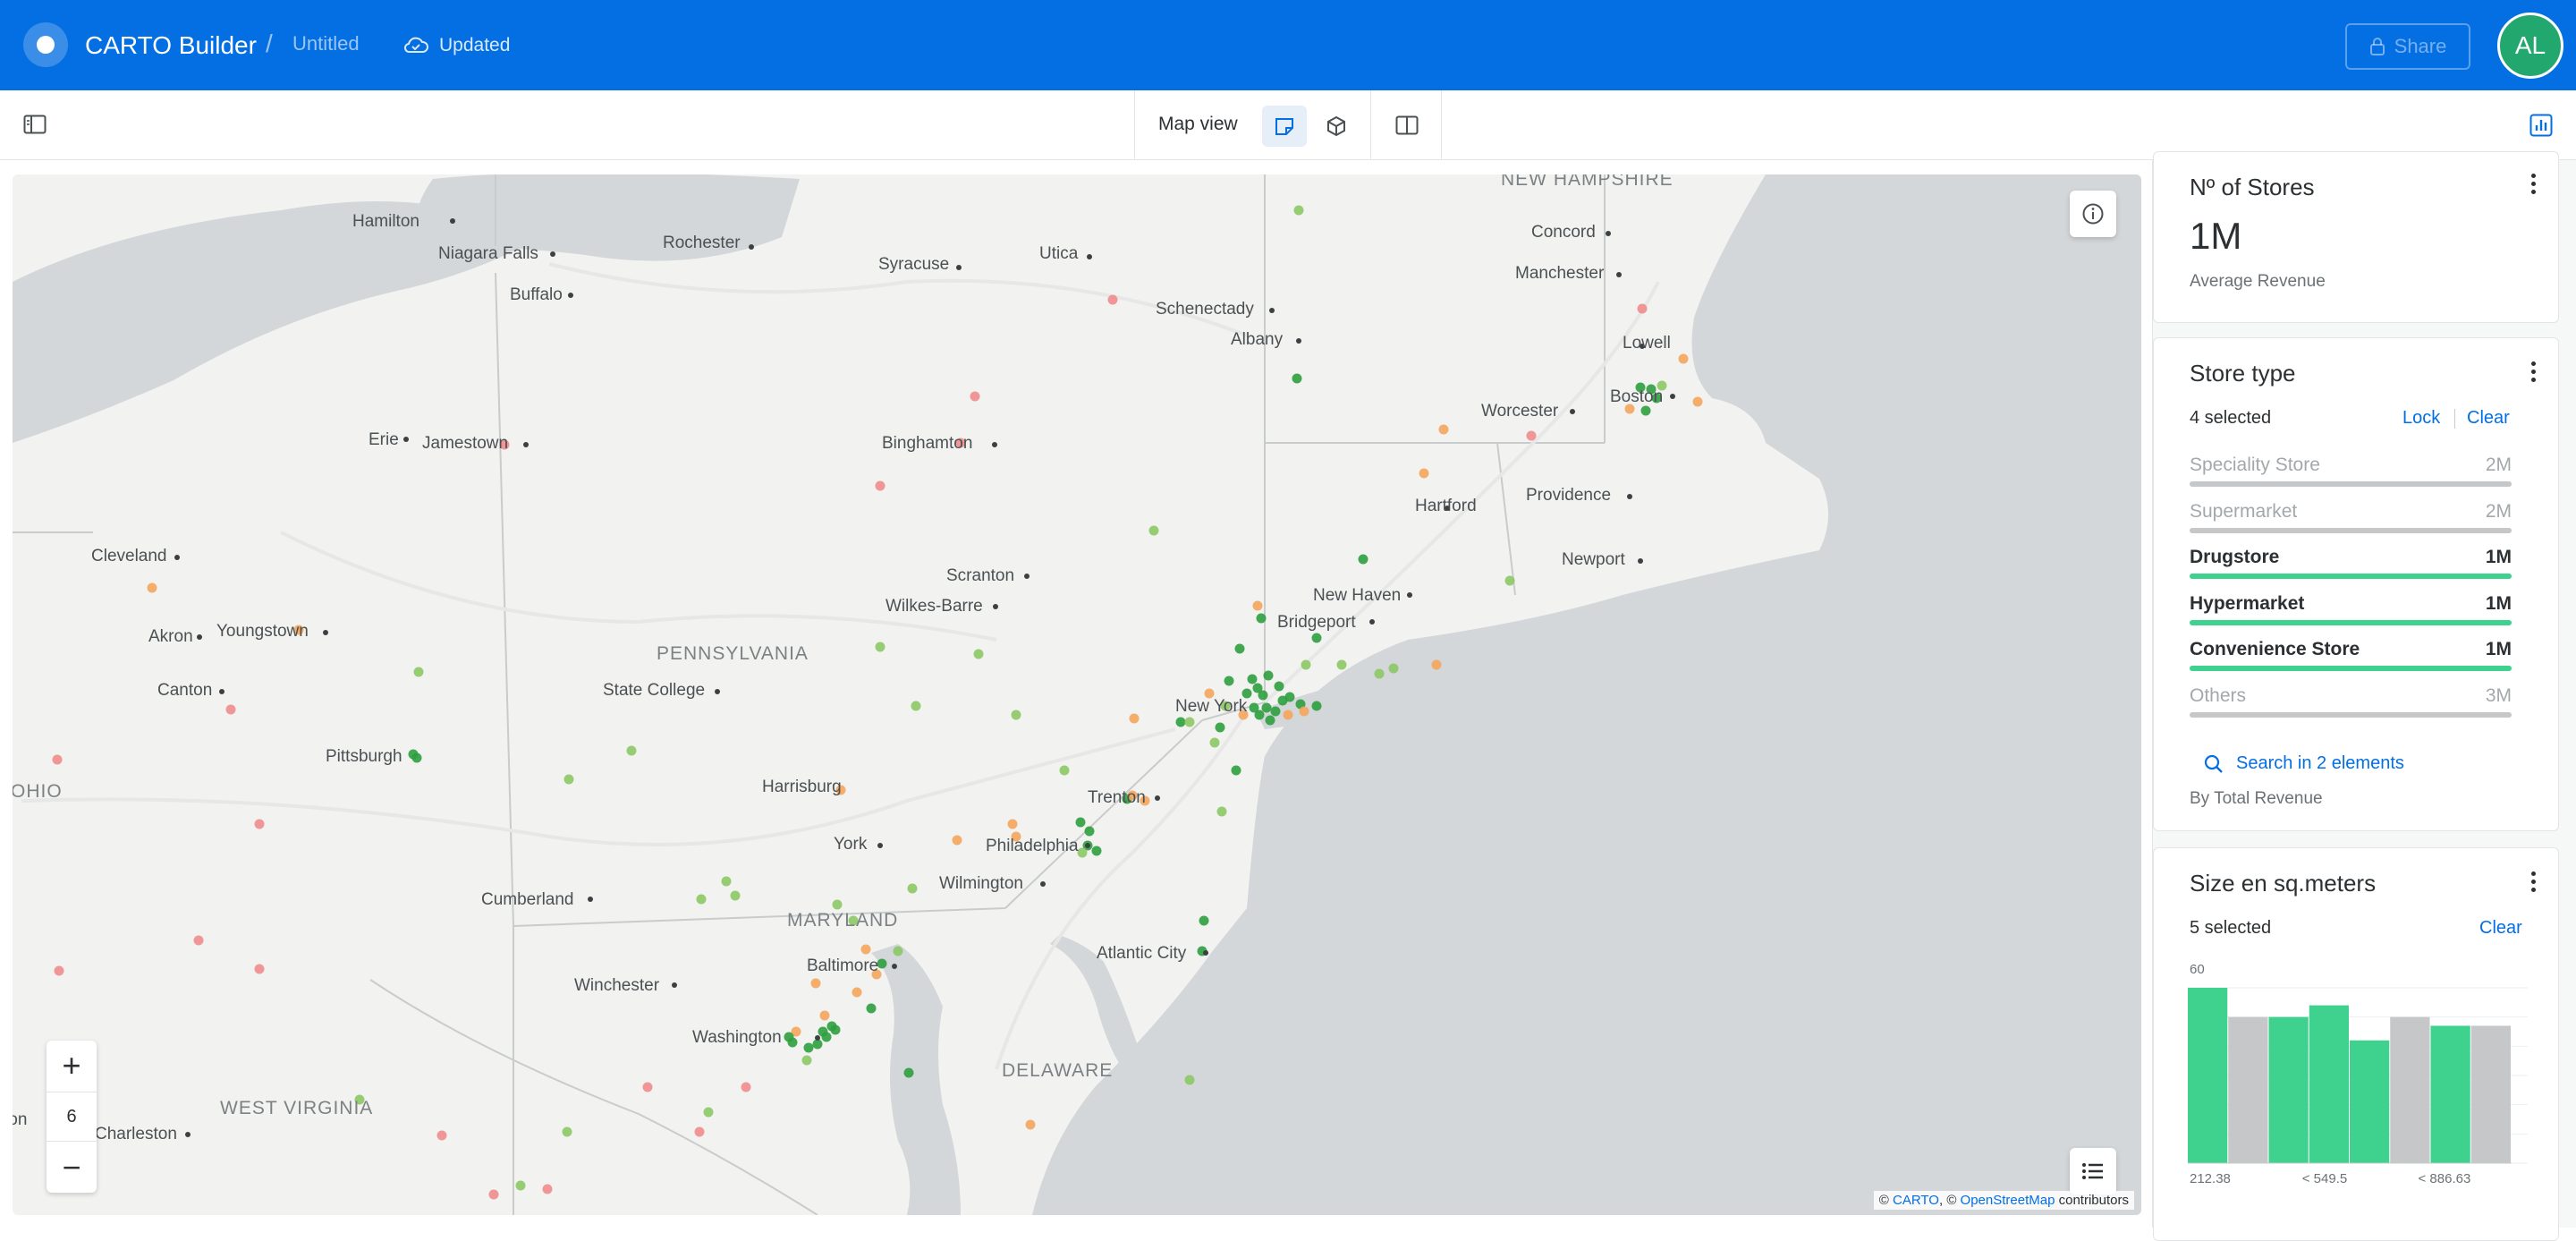  What do you see at coordinates (2351, 659) in the screenshot?
I see `category-row: Convenience Store 1M` at bounding box center [2351, 659].